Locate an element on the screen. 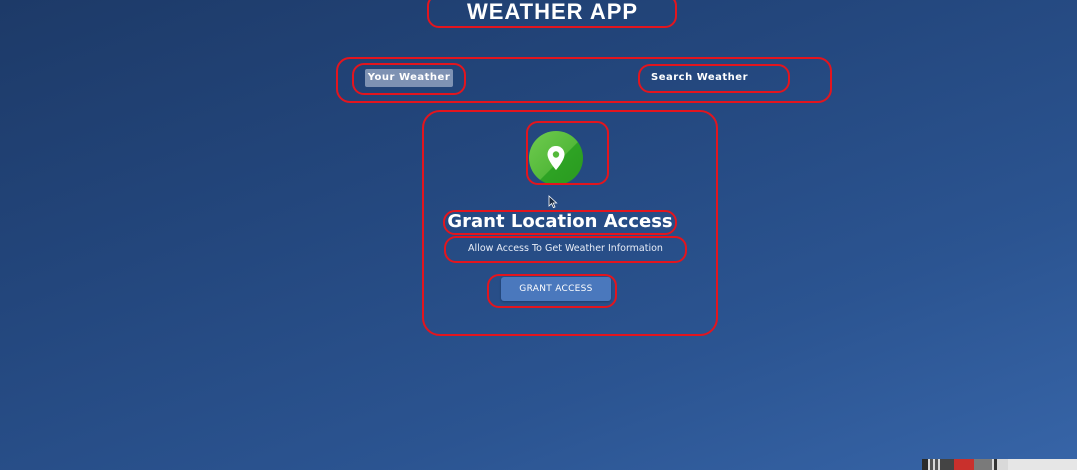  tab-search-weather: Search Weather is located at coordinates (699, 78).